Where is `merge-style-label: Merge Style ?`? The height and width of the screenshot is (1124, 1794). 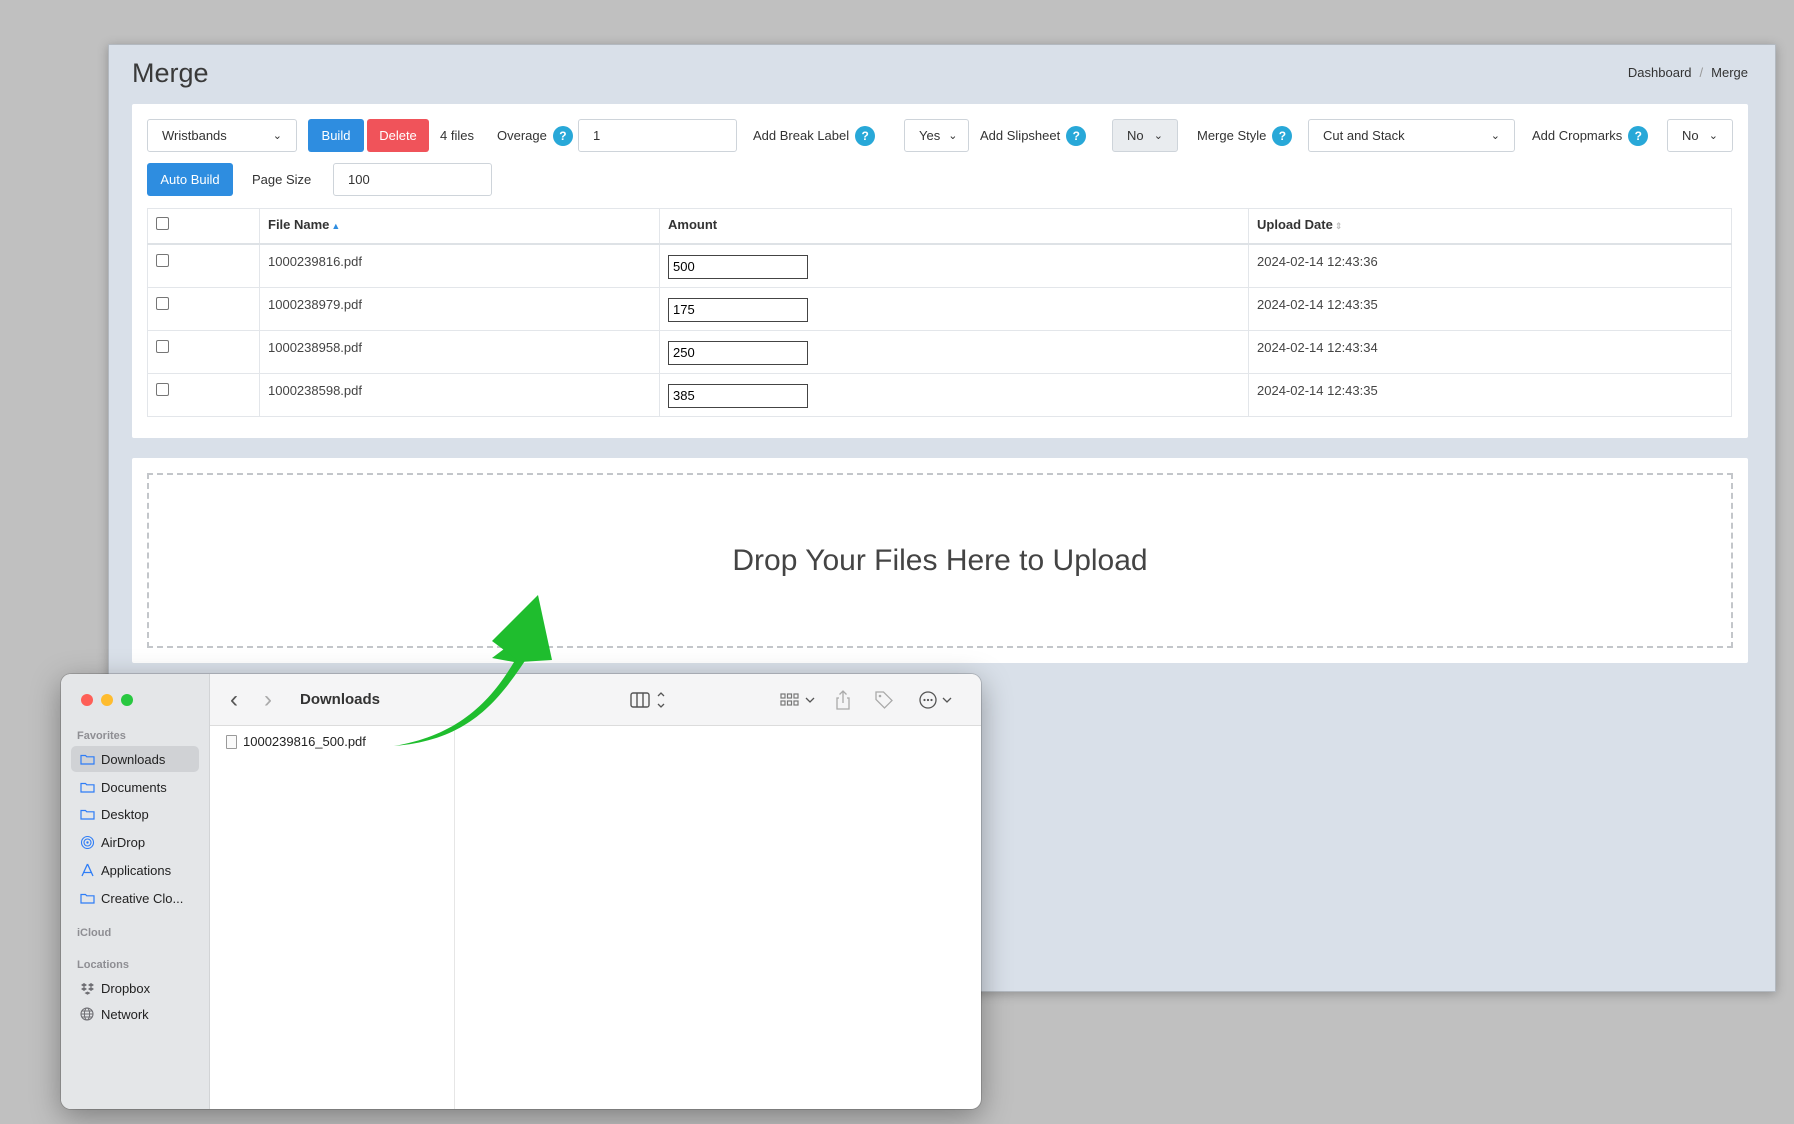 merge-style-label: Merge Style ? is located at coordinates (1245, 135).